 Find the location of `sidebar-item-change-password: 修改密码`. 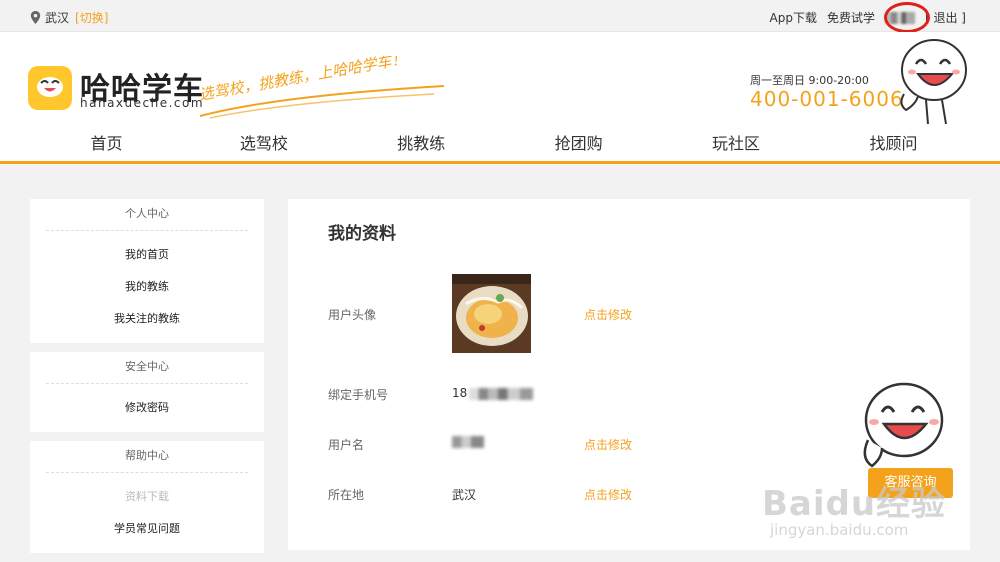

sidebar-item-change-password: 修改密码 is located at coordinates (147, 408).